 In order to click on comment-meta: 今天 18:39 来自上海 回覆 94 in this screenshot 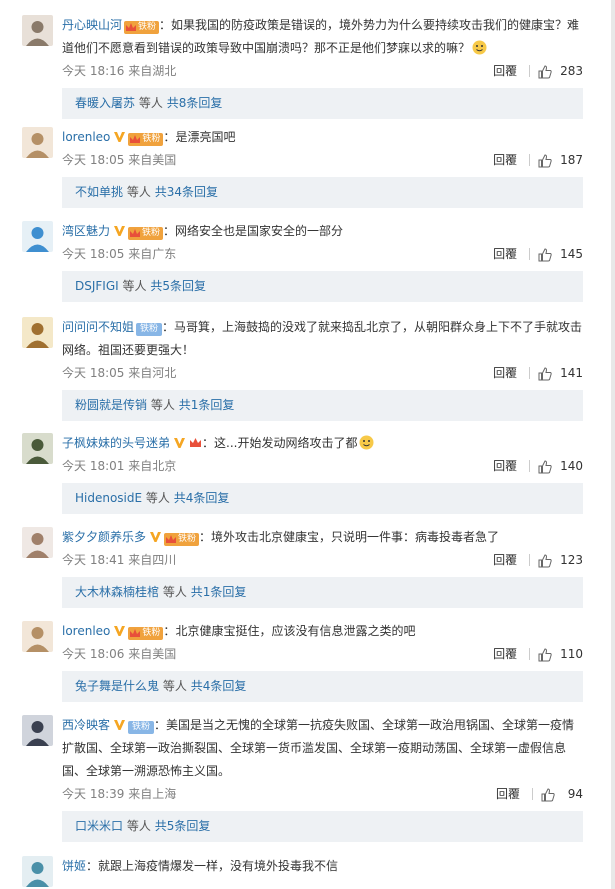, I will do `click(322, 794)`.